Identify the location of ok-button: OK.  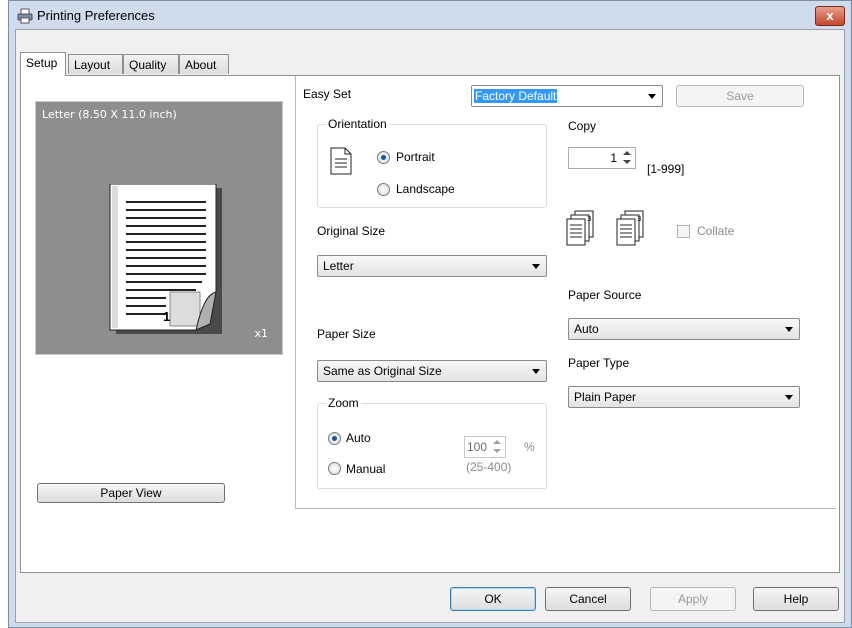
(493, 599).